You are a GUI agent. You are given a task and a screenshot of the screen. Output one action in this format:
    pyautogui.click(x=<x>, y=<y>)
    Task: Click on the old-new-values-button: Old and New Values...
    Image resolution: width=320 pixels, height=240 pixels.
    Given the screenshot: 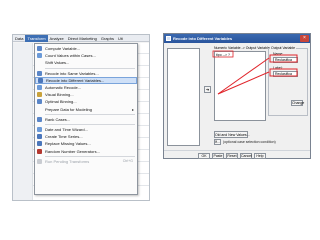 What is the action you would take?
    pyautogui.click(x=232, y=134)
    